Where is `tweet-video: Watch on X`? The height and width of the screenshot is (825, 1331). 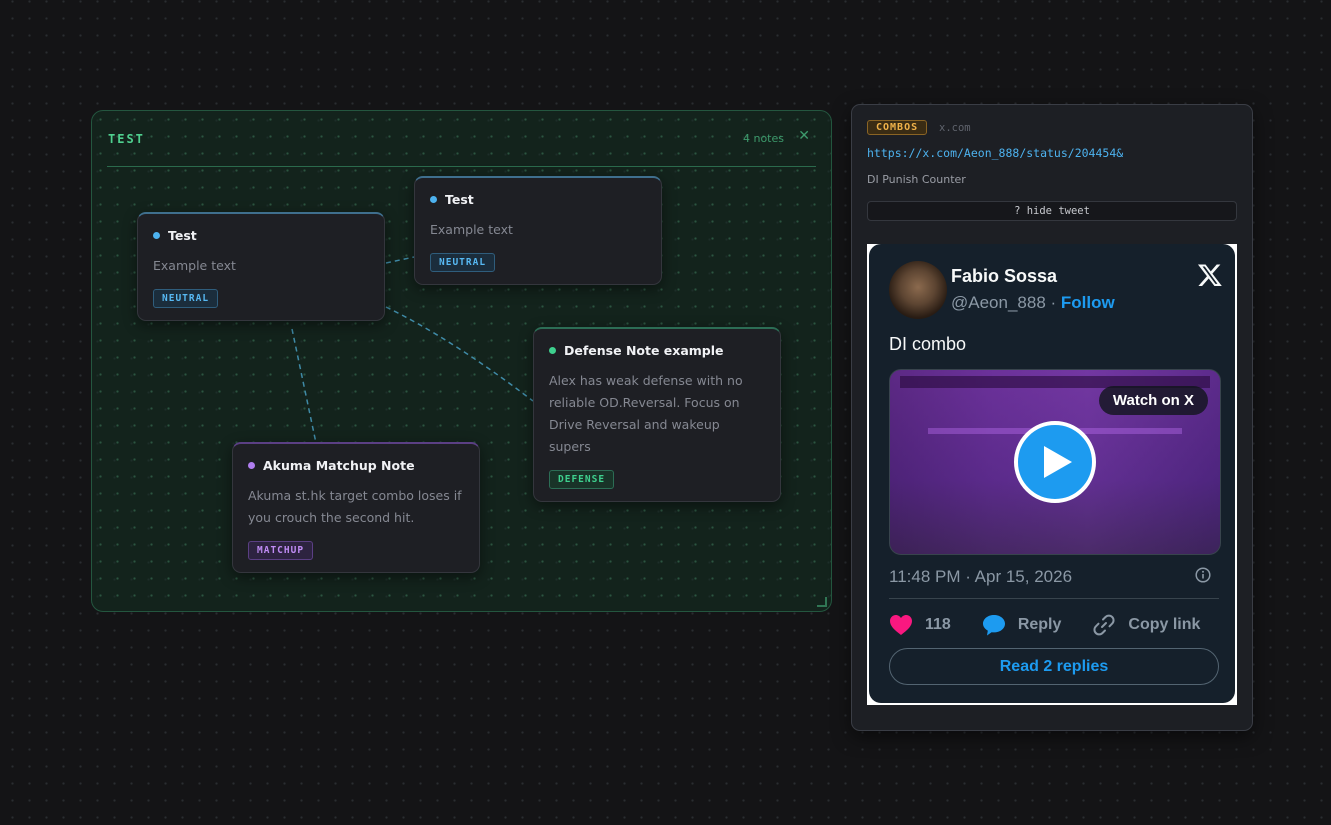 tweet-video: Watch on X is located at coordinates (1055, 462).